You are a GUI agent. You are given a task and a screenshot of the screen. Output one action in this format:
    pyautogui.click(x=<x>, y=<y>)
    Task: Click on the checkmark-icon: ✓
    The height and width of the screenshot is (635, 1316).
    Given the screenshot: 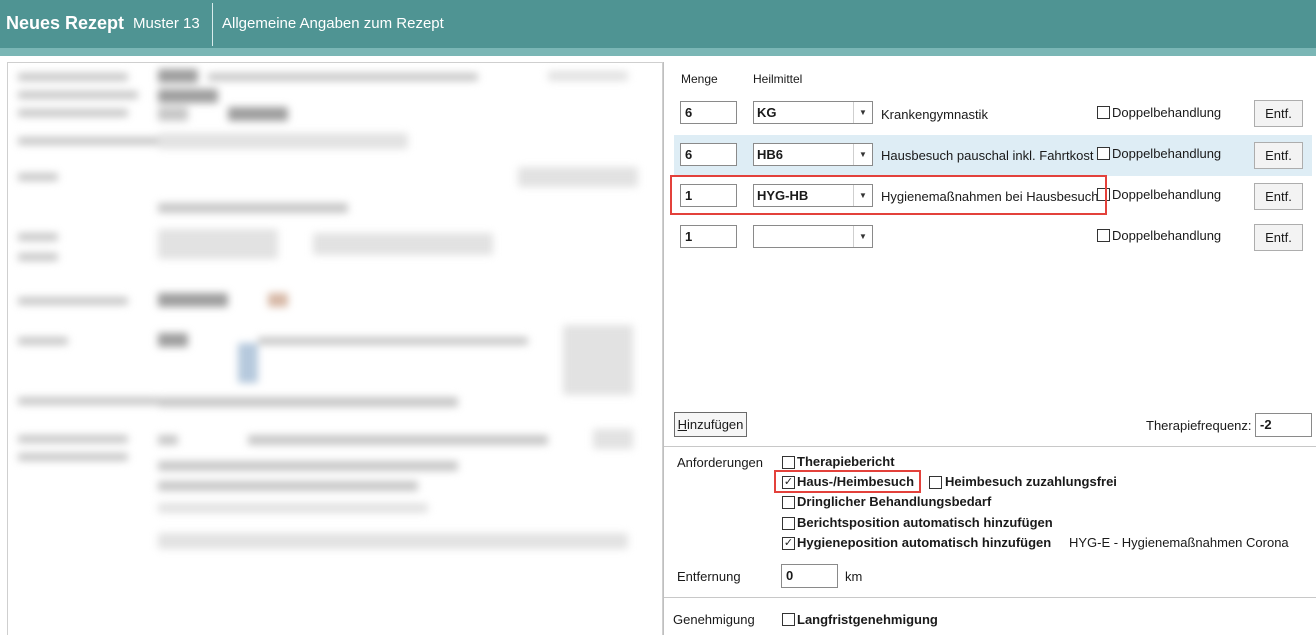 What is the action you would take?
    pyautogui.click(x=788, y=543)
    